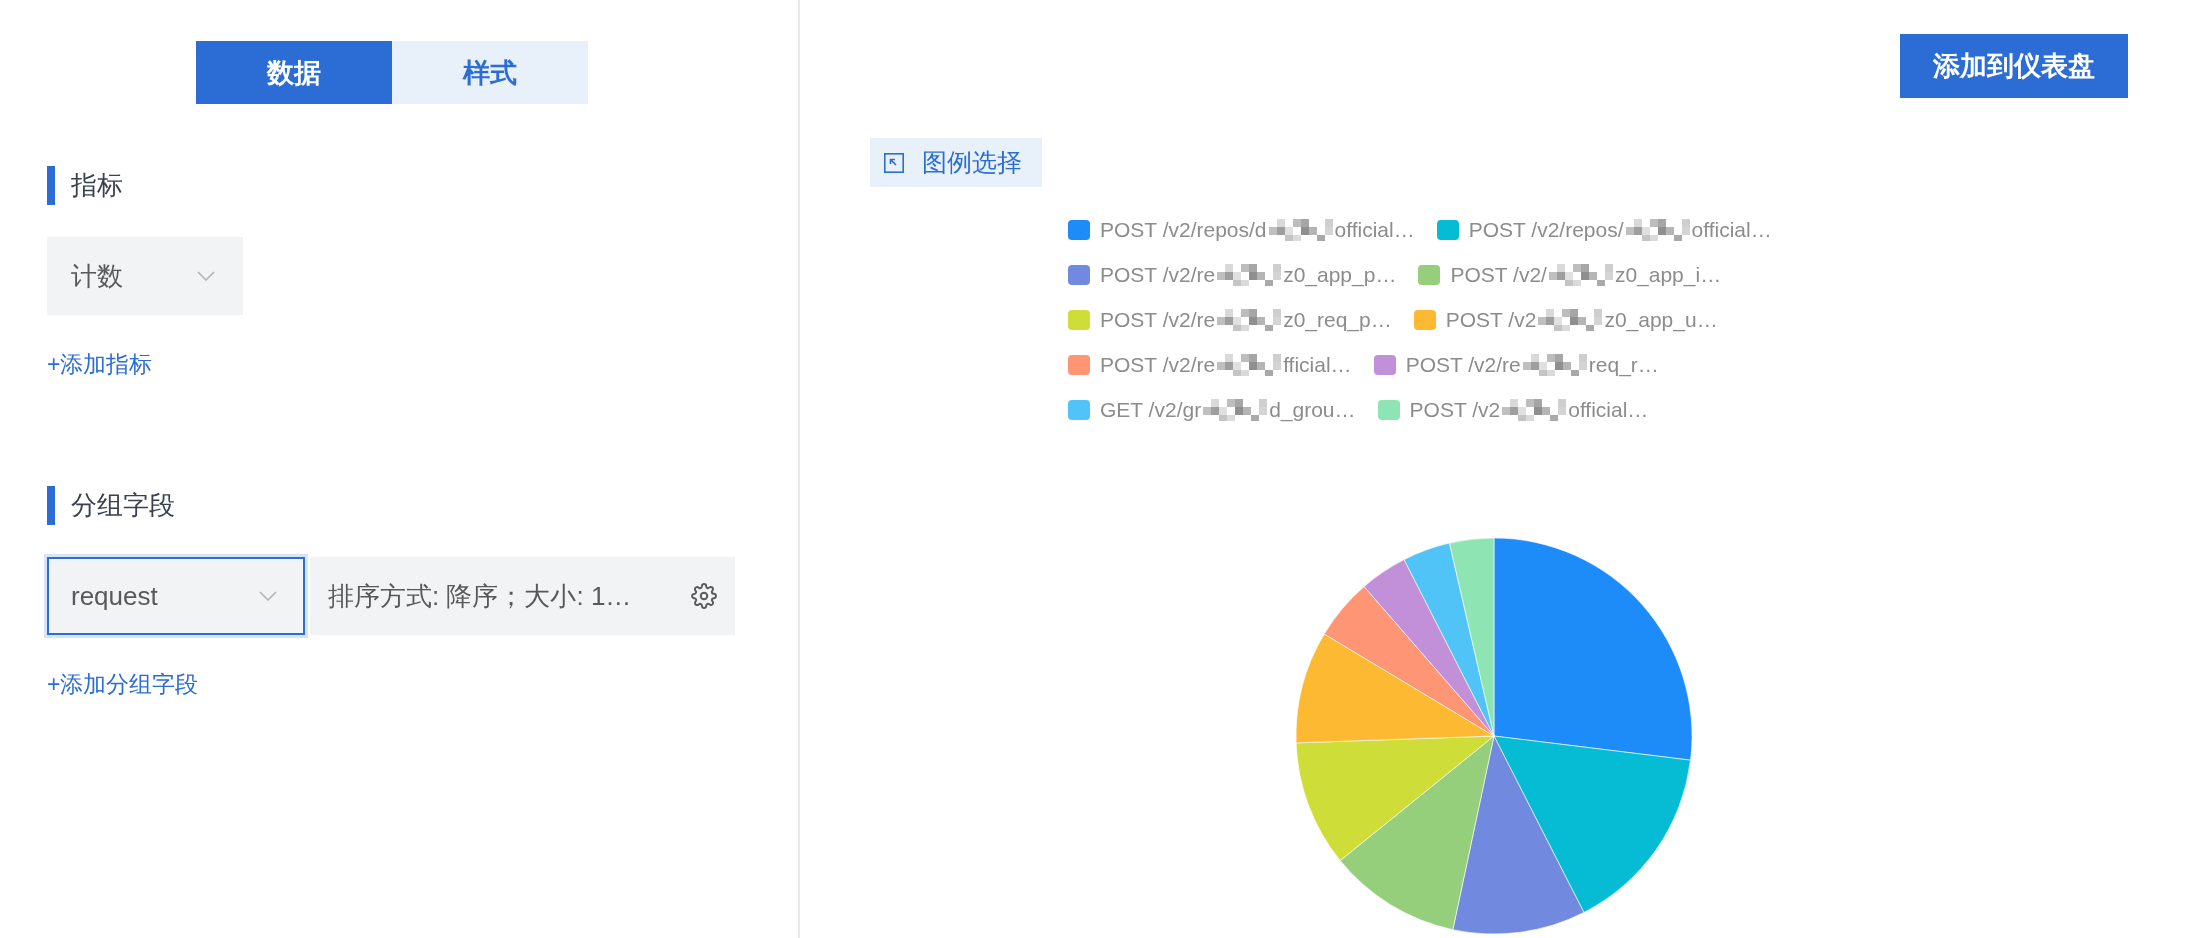  Describe the element at coordinates (176, 596) in the screenshot. I see `dropdown-select: request` at that location.